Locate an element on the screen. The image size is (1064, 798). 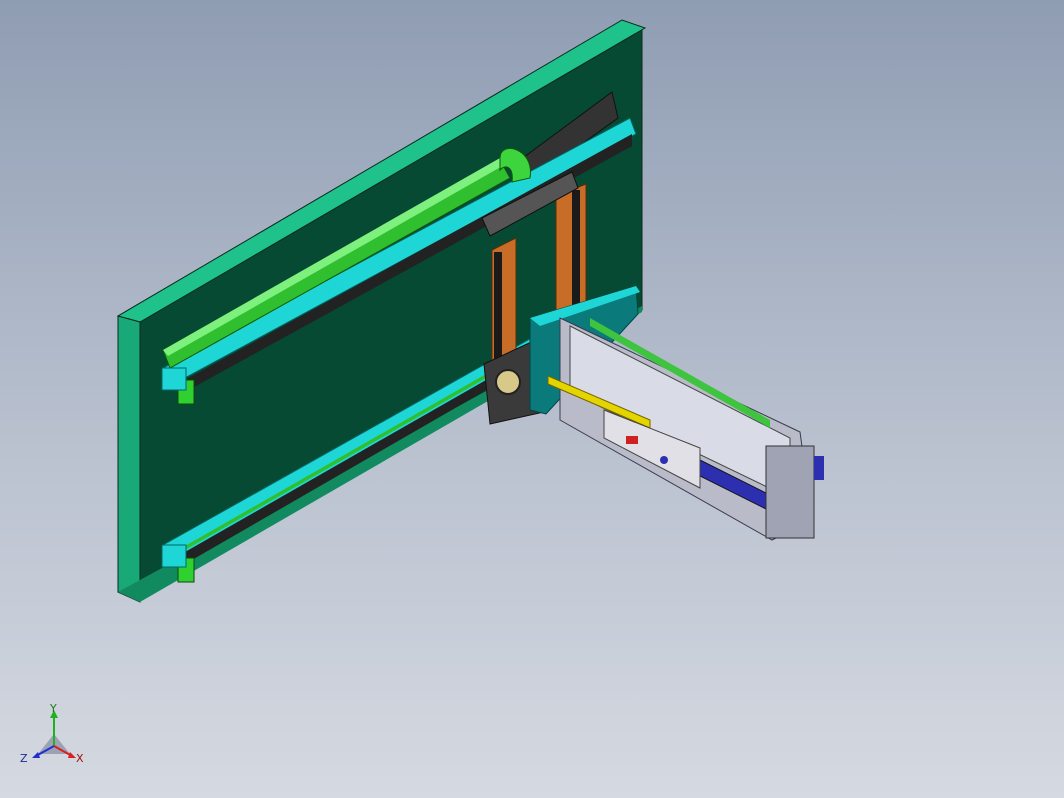
tray-red-indicator is located at coordinates (632, 440).